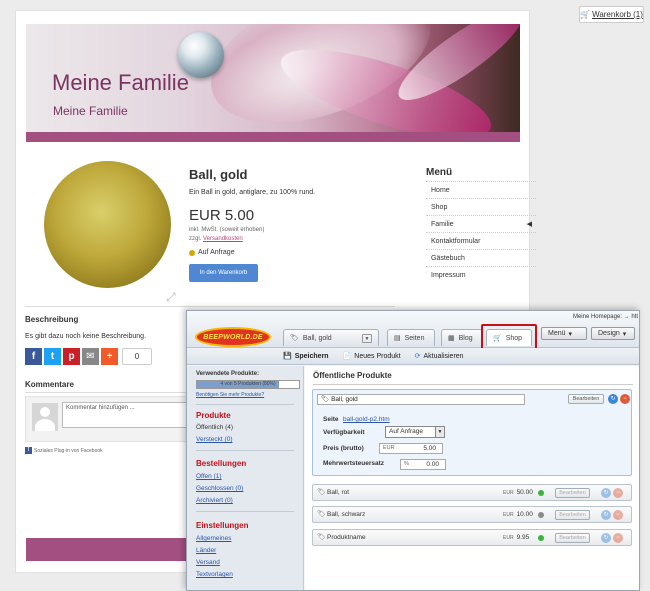 The image size is (650, 591). Describe the element at coordinates (273, 137) in the screenshot. I see `header-band` at that location.